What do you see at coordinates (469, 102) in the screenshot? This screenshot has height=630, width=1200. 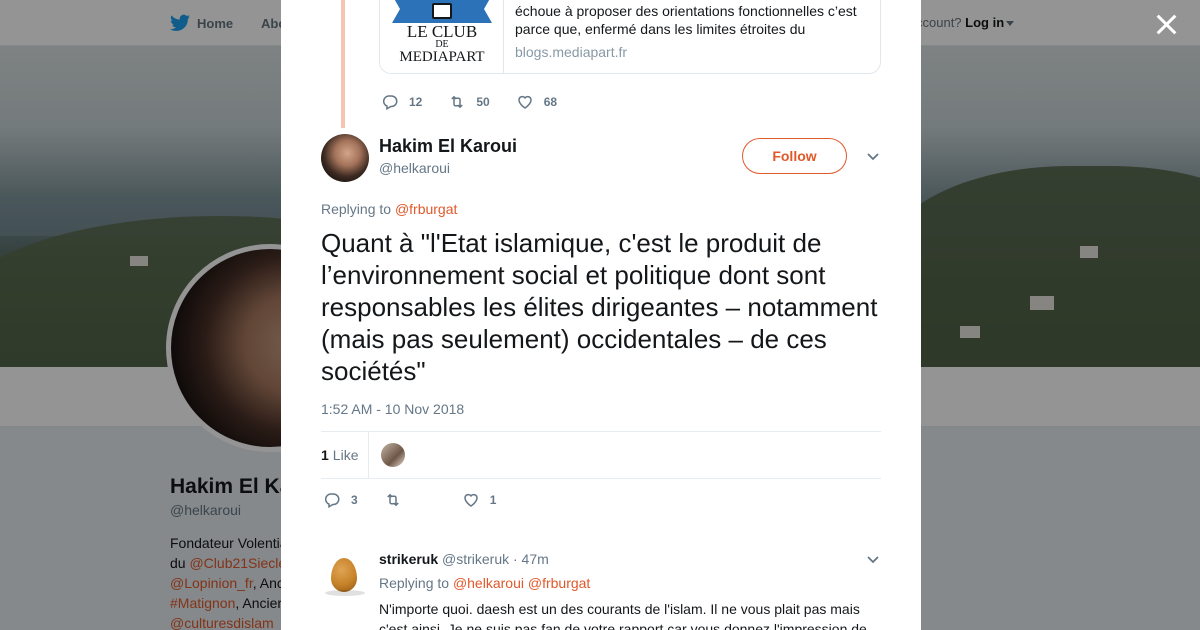 I see `retweet-action: 50` at bounding box center [469, 102].